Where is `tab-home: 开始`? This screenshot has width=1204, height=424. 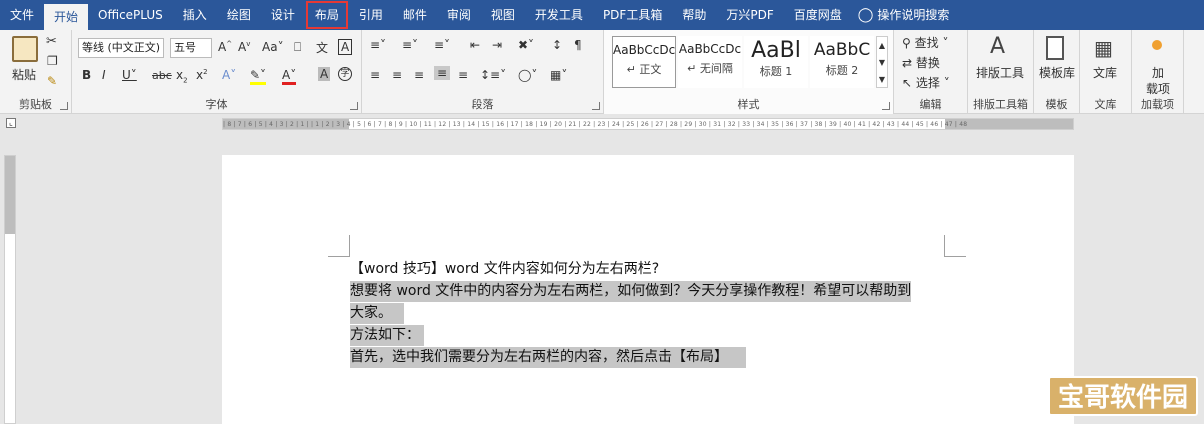
tab-home: 开始 is located at coordinates (66, 17).